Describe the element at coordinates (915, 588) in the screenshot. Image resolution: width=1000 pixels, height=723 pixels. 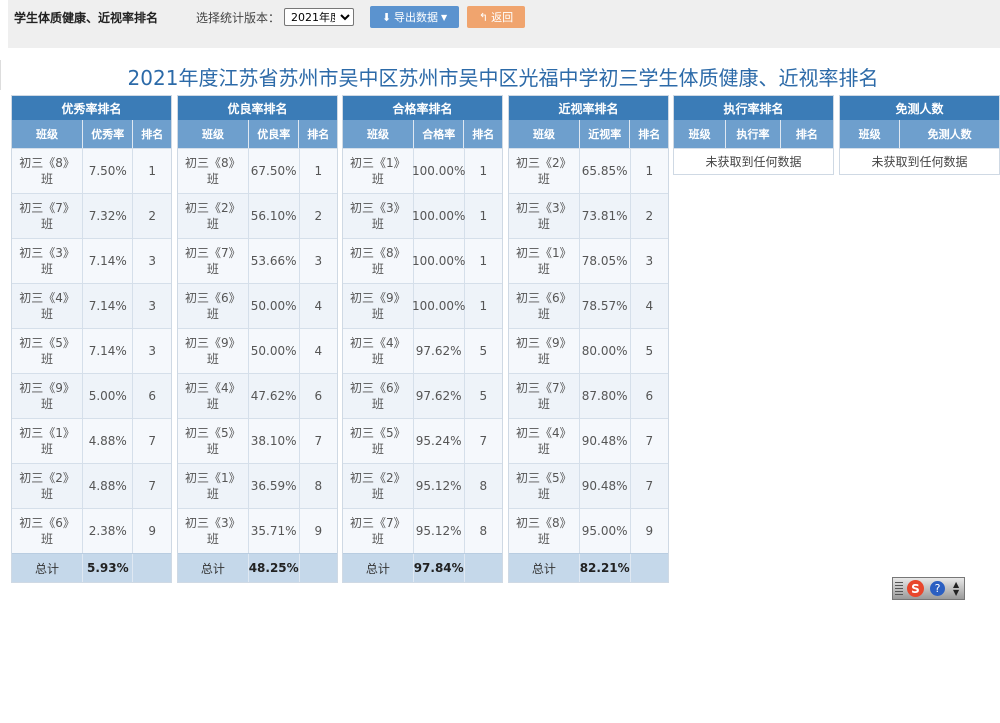
I see `sogou-s-icon: S` at that location.